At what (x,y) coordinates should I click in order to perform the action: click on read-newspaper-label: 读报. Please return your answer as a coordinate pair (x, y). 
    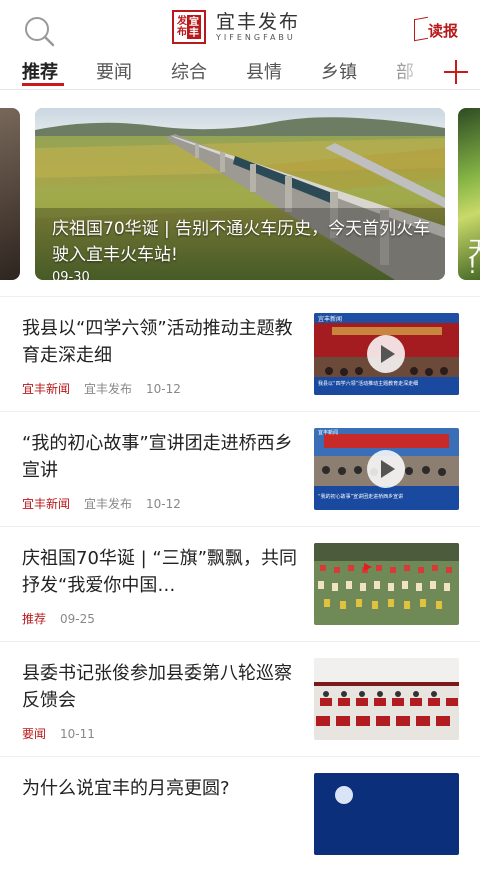
    Looking at the image, I should click on (443, 31).